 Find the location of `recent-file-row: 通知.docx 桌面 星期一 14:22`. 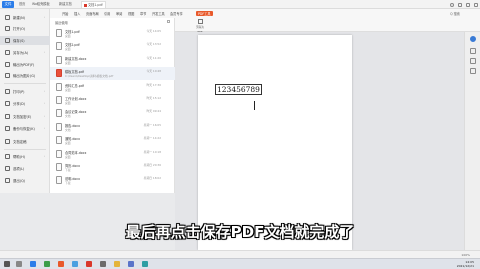

recent-file-row: 通知.docx 桌面 星期一 14:22 is located at coordinates (112, 140).